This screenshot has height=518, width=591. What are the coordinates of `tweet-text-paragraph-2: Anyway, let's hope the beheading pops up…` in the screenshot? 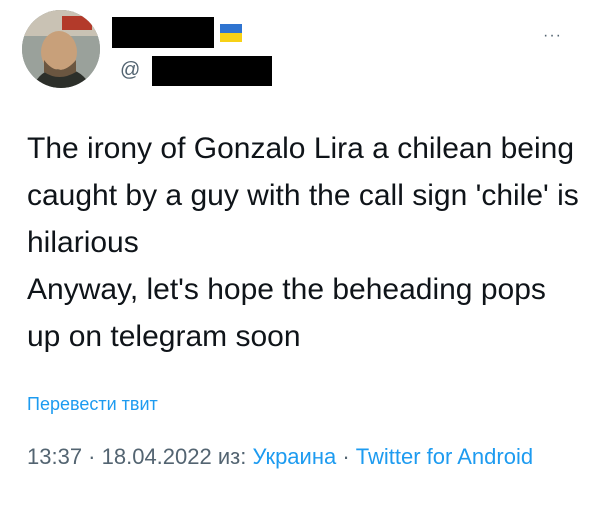 It's located at (286, 313).